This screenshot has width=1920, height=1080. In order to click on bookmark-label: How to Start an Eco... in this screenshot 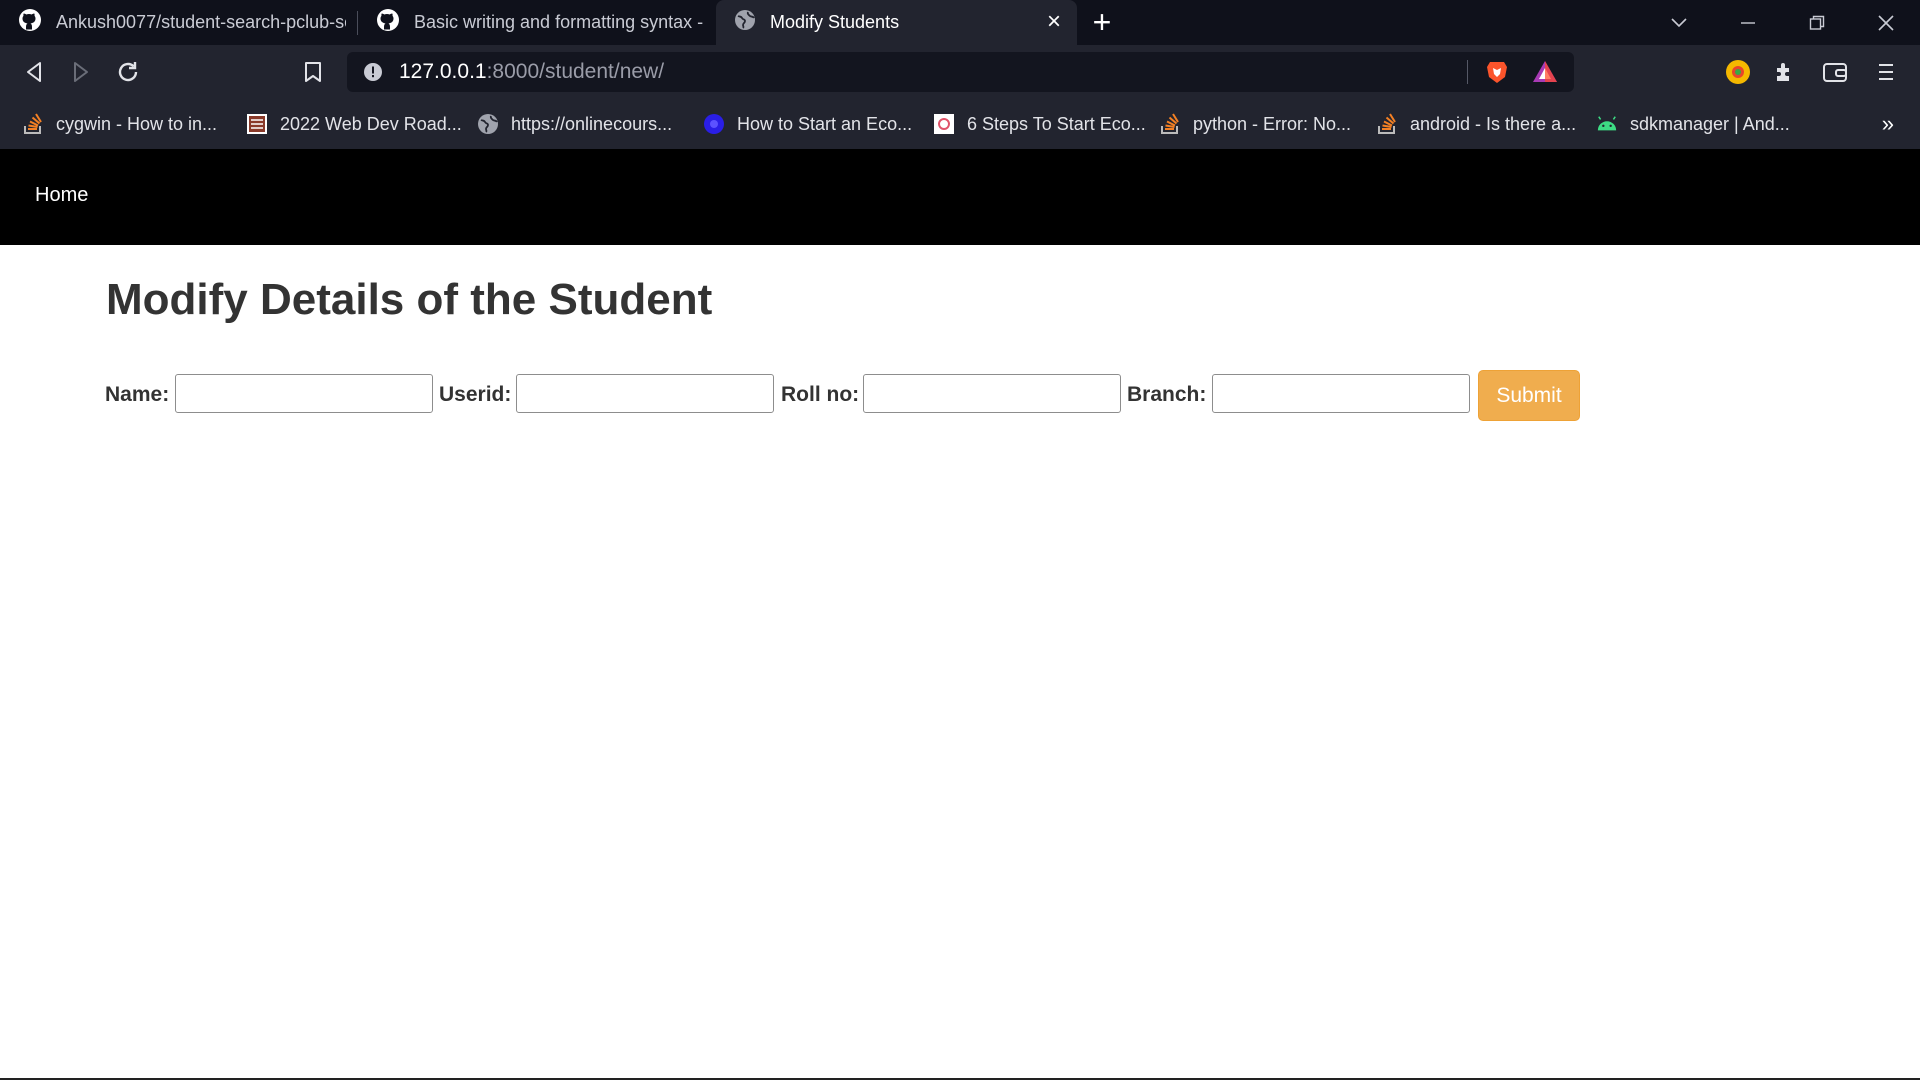, I will do `click(825, 123)`.